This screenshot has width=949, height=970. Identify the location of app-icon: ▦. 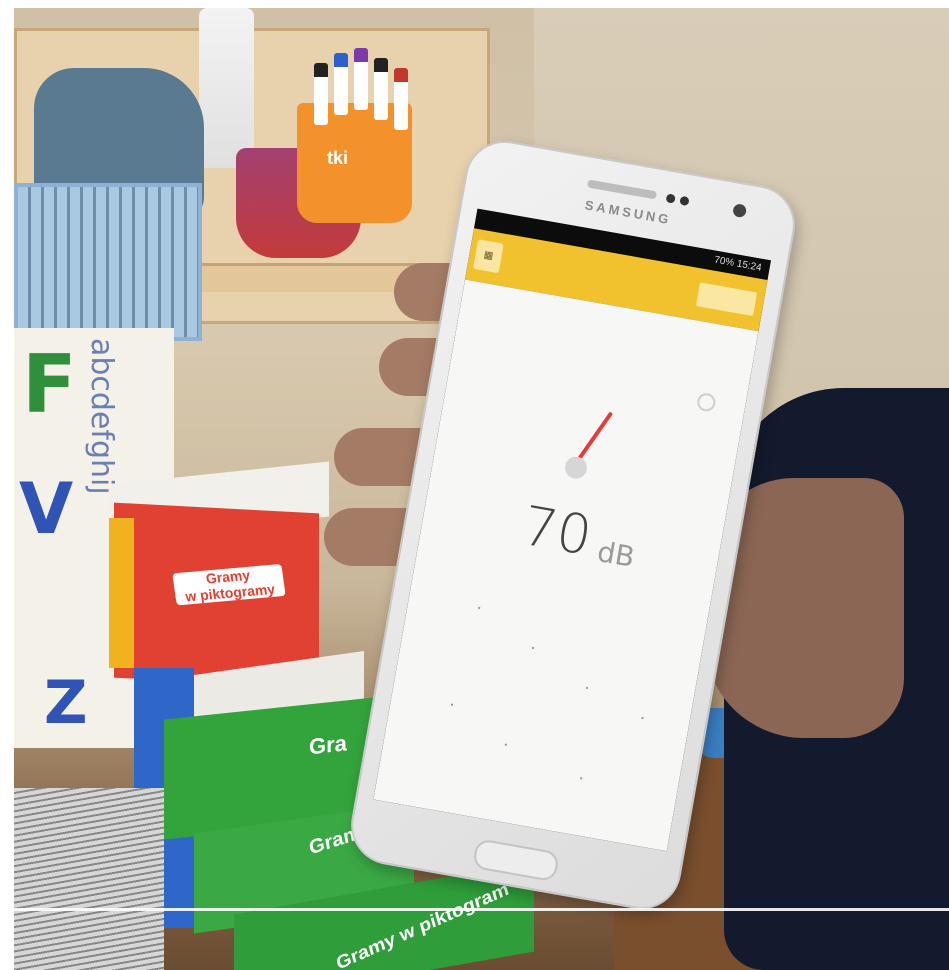
(488, 256).